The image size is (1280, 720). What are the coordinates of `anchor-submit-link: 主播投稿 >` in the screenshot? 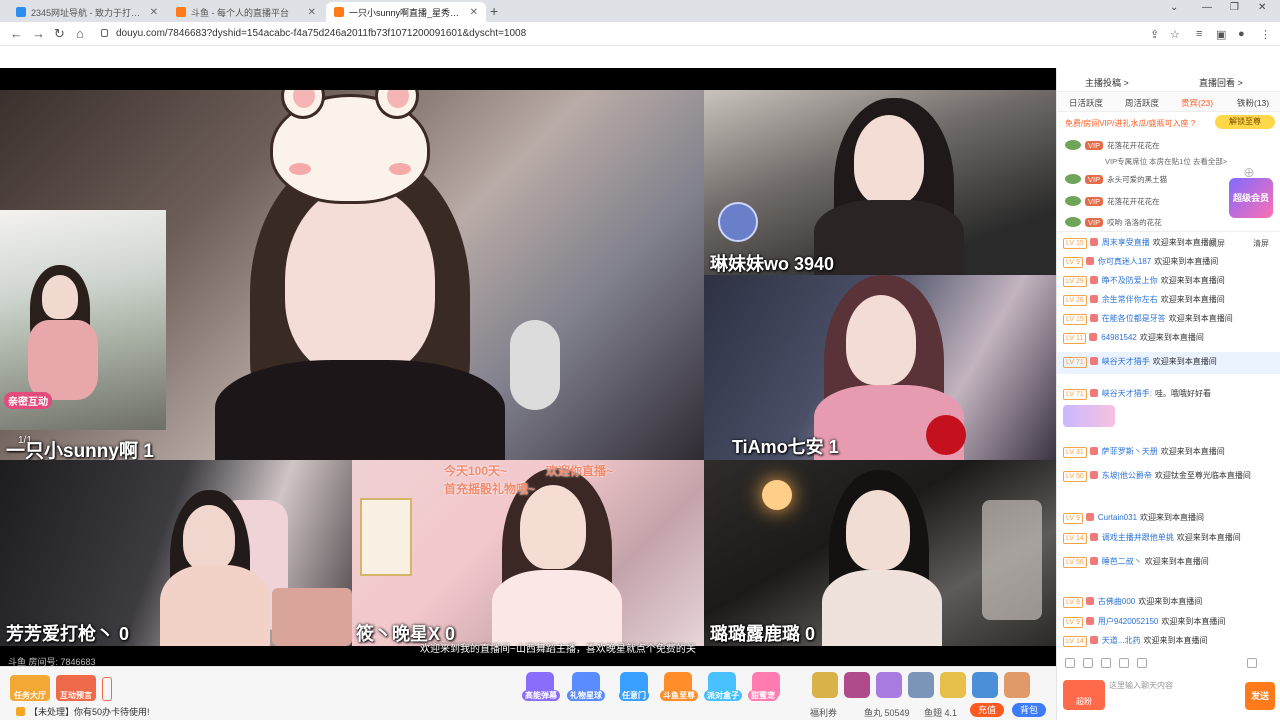 It's located at (1107, 82).